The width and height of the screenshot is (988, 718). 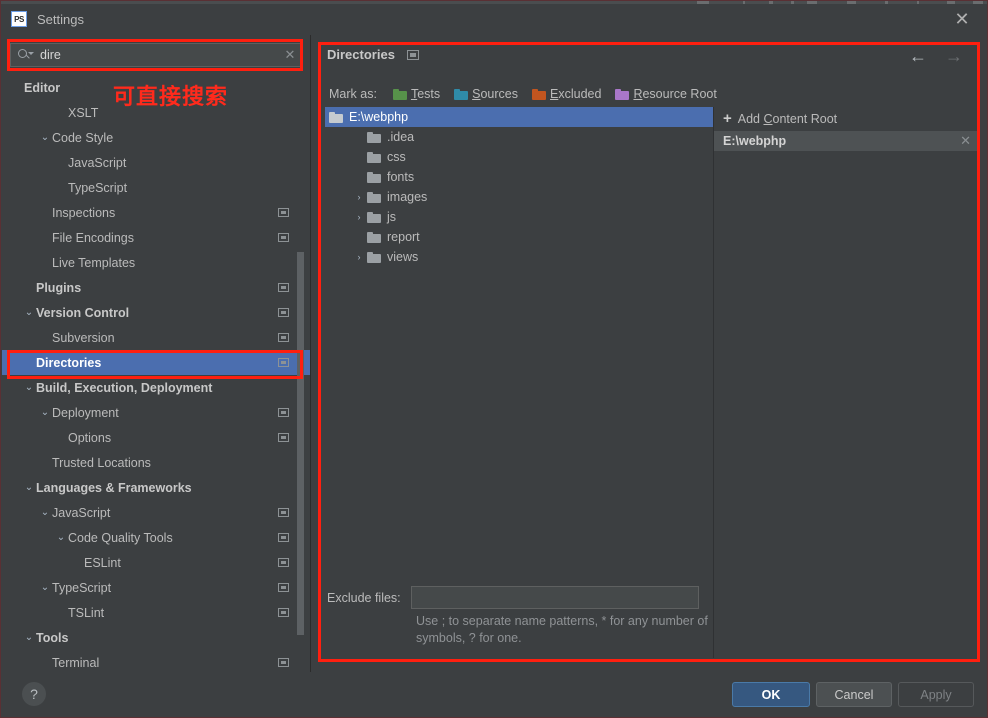 What do you see at coordinates (918, 56) in the screenshot?
I see `nav-back-icon: ←` at bounding box center [918, 56].